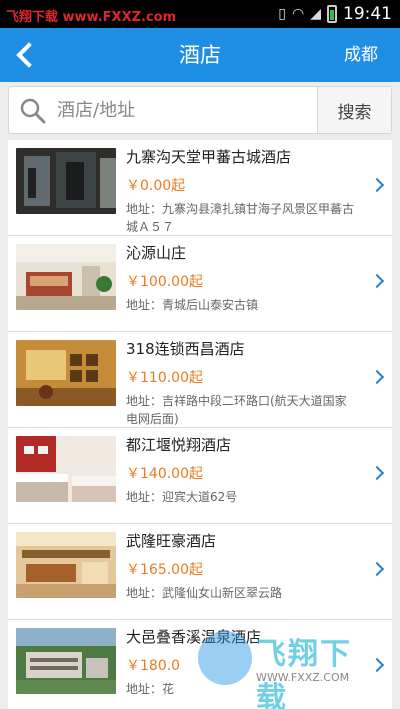  What do you see at coordinates (315, 14) in the screenshot?
I see `signal-icon: ◢` at bounding box center [315, 14].